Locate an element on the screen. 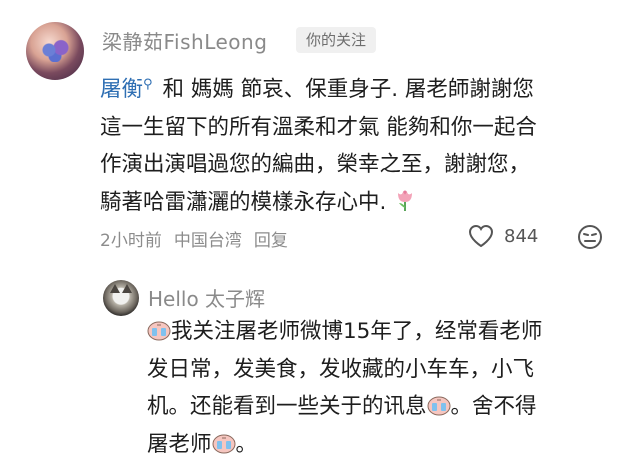 Image resolution: width=640 pixels, height=466 pixels. comment-line: 騎著哈雷瀟灑的模樣永存心中. is located at coordinates (243, 202).